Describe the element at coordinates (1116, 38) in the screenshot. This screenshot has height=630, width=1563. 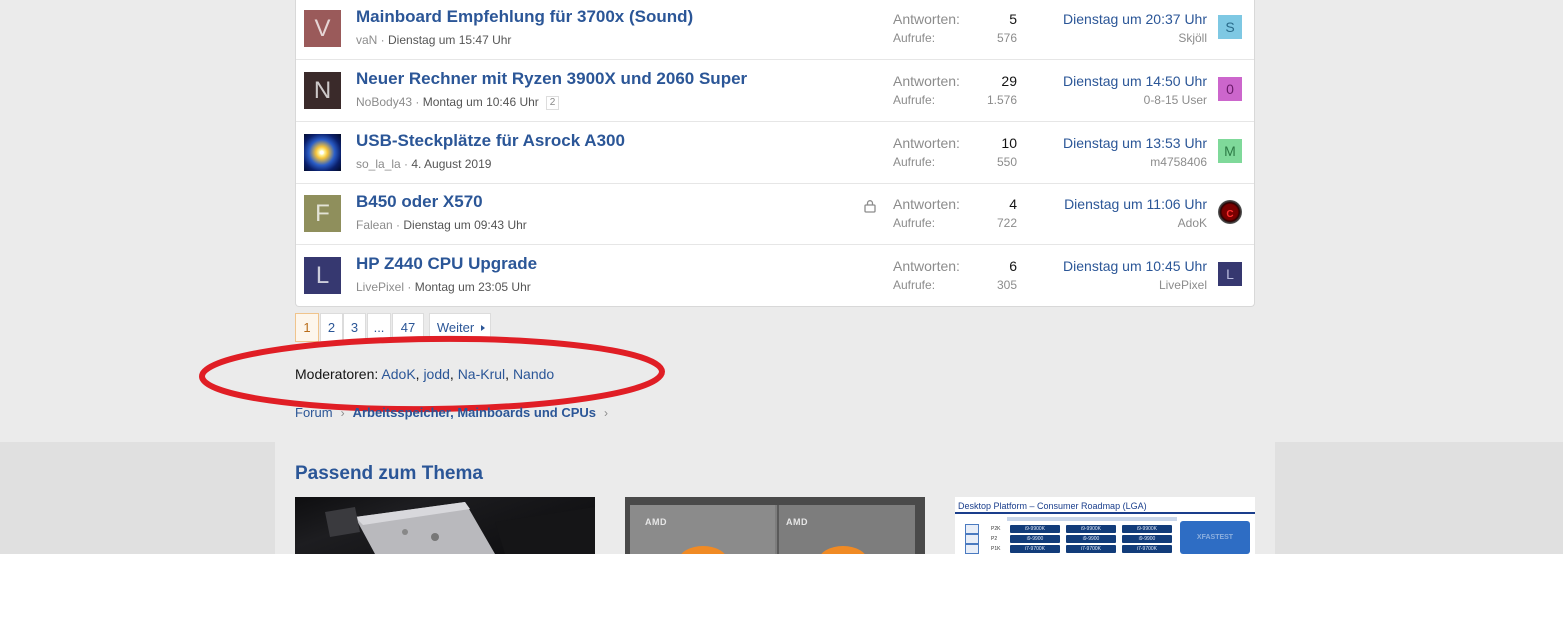
I see `last-post-user: Skjöll` at that location.